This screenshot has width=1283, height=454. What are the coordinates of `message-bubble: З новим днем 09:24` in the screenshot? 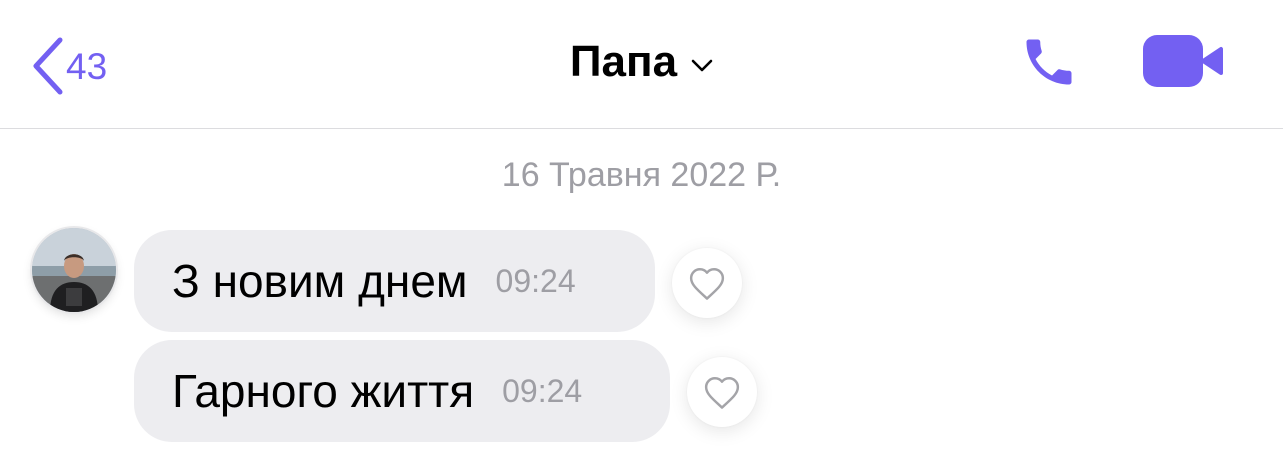 It's located at (394, 281).